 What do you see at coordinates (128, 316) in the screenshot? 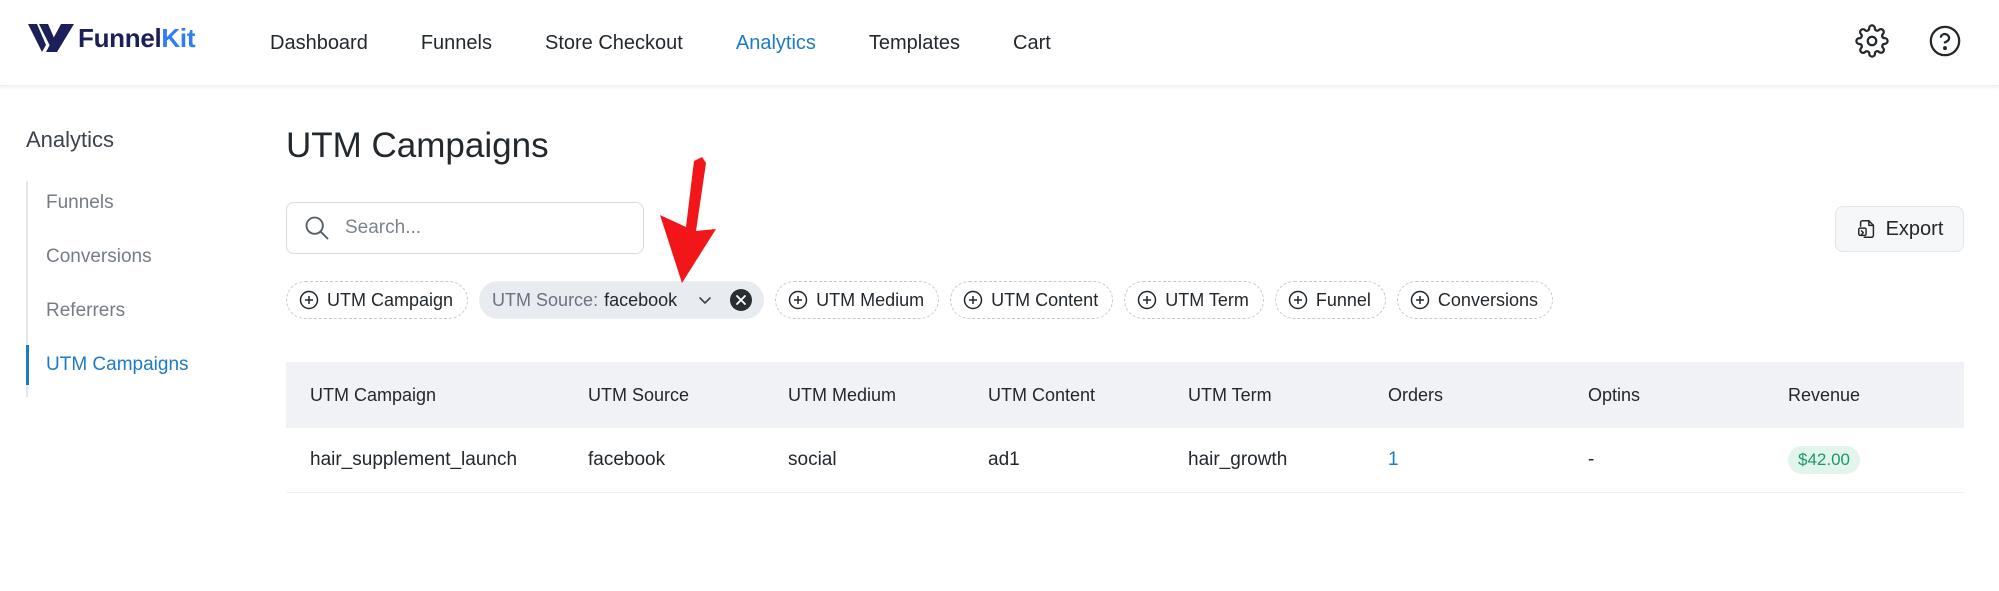
I see `sidebar-item-referrers: Referrers` at bounding box center [128, 316].